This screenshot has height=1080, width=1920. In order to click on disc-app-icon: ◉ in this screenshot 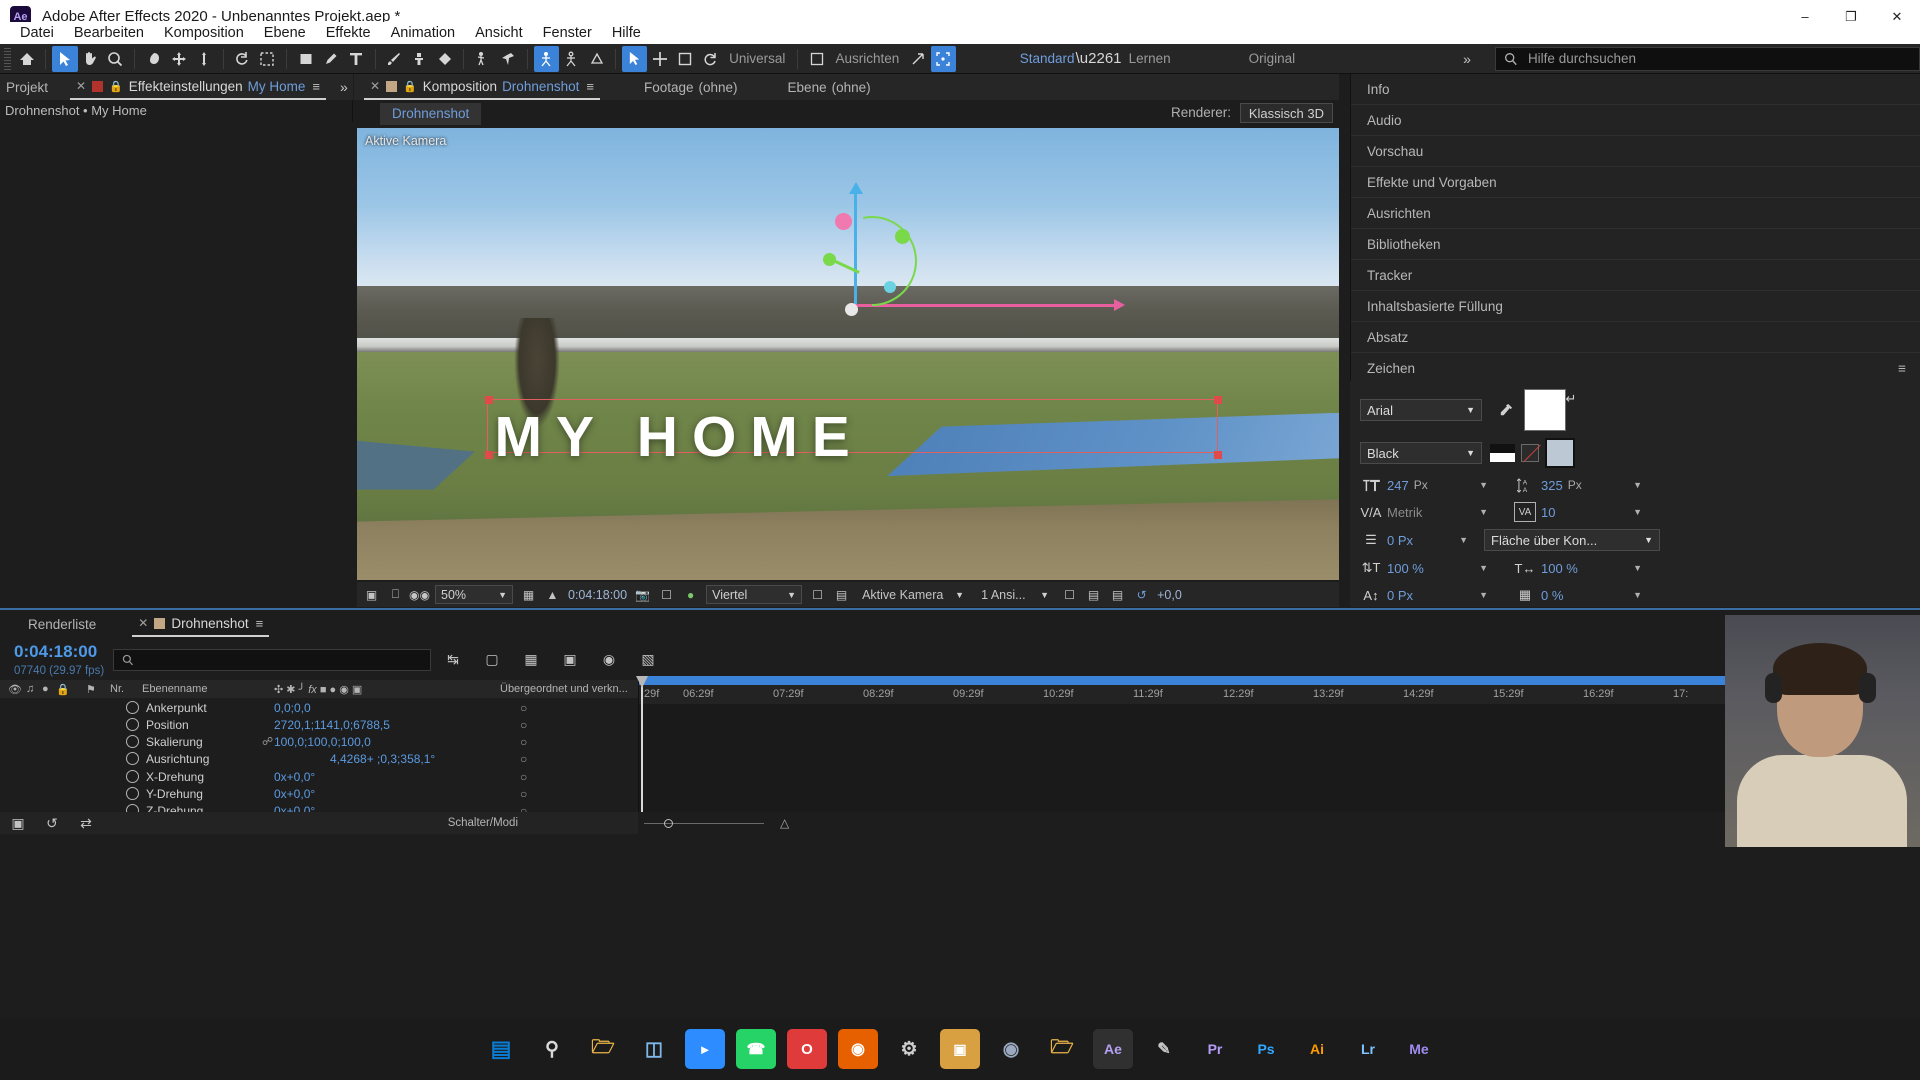, I will do `click(1011, 1049)`.